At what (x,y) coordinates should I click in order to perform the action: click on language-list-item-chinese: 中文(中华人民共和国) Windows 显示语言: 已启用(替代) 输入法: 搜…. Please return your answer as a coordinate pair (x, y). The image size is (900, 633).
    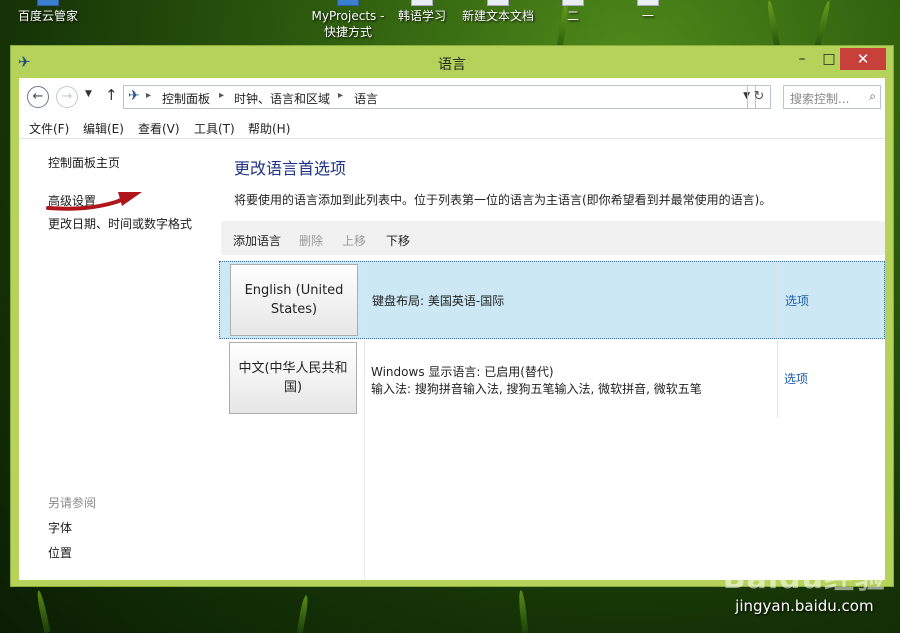
    Looking at the image, I should click on (552, 379).